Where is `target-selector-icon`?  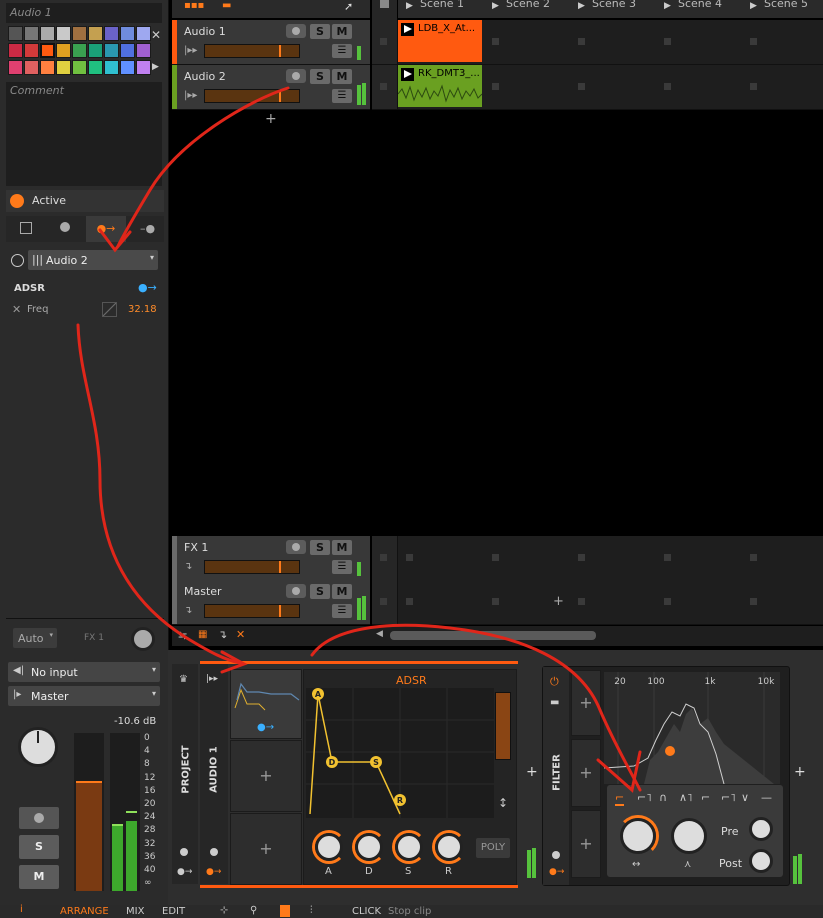
target-selector-icon is located at coordinates (17, 260).